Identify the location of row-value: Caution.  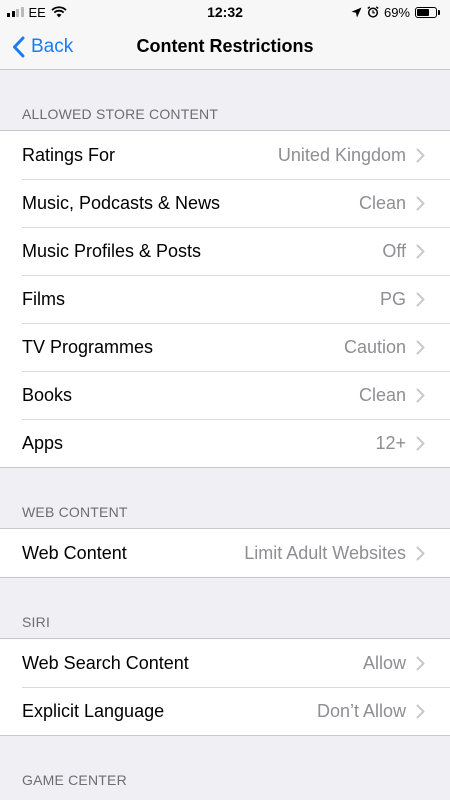
(374, 346).